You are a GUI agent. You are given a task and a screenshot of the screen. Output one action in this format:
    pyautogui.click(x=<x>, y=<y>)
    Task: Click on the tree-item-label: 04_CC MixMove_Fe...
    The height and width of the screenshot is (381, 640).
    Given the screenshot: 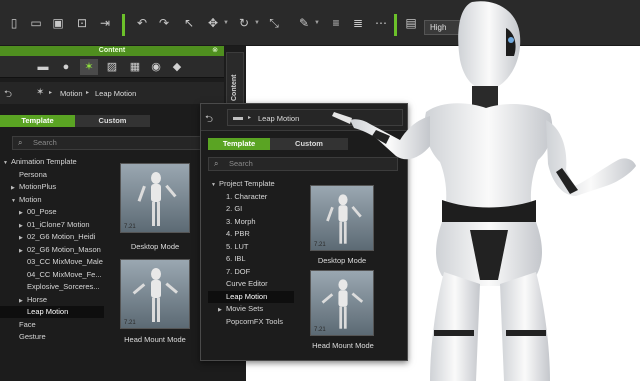 What is the action you would take?
    pyautogui.click(x=64, y=274)
    